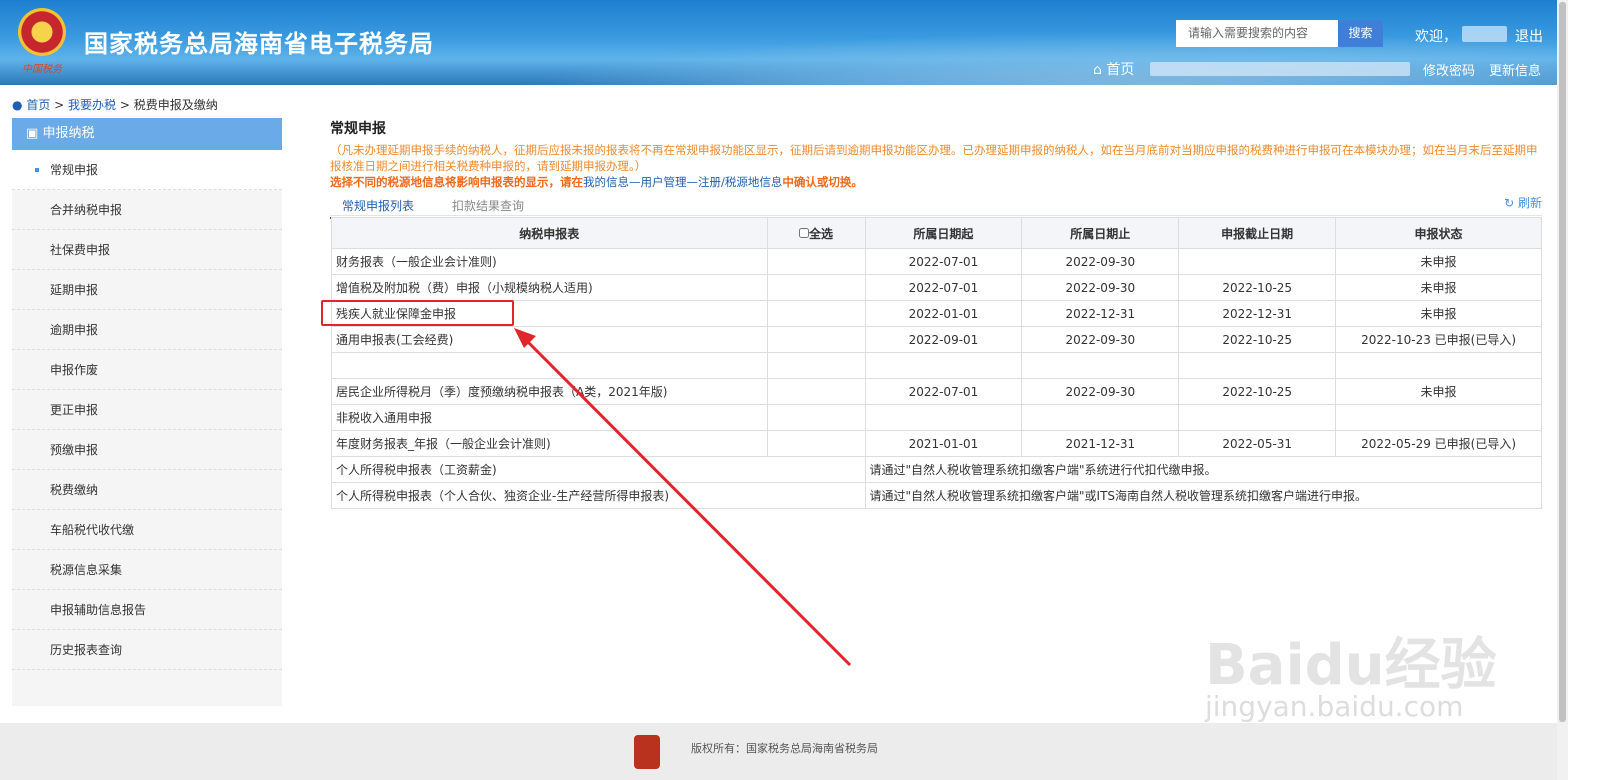 The height and width of the screenshot is (780, 1600). I want to click on copyright: 版权所有：国家税务总局海南省税务局, so click(784, 748).